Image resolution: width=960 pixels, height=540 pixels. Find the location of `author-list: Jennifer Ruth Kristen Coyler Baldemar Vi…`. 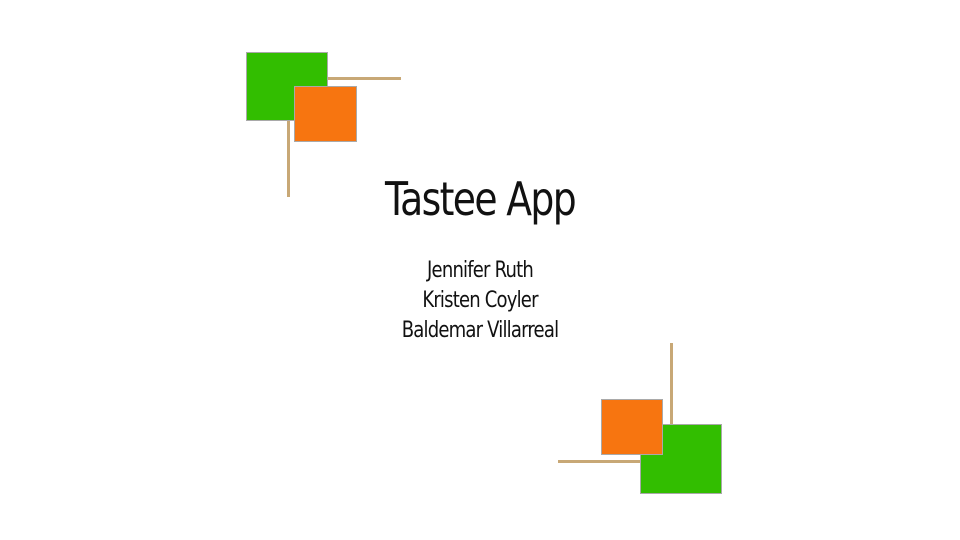

author-list: Jennifer Ruth Kristen Coyler Baldemar Vi… is located at coordinates (479, 301).